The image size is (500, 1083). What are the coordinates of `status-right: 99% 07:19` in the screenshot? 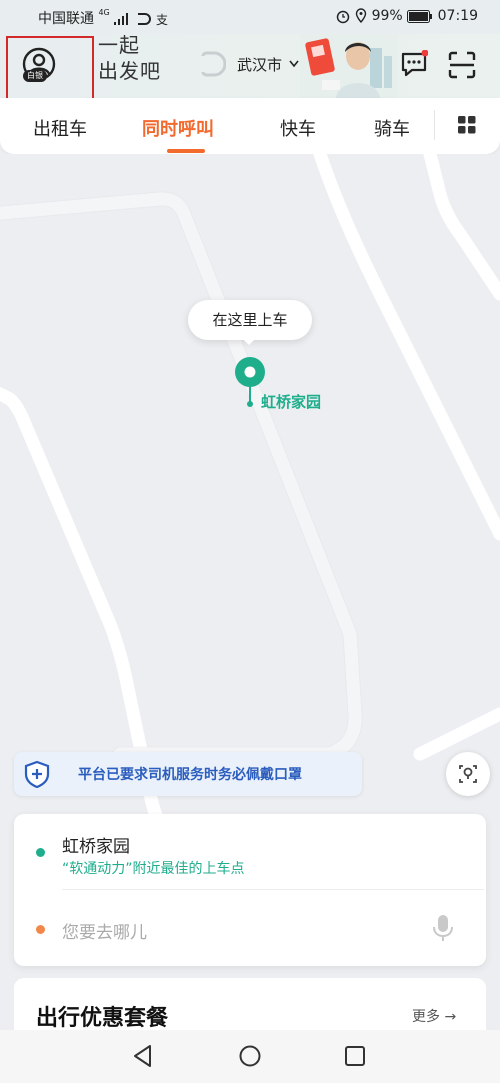 It's located at (406, 16).